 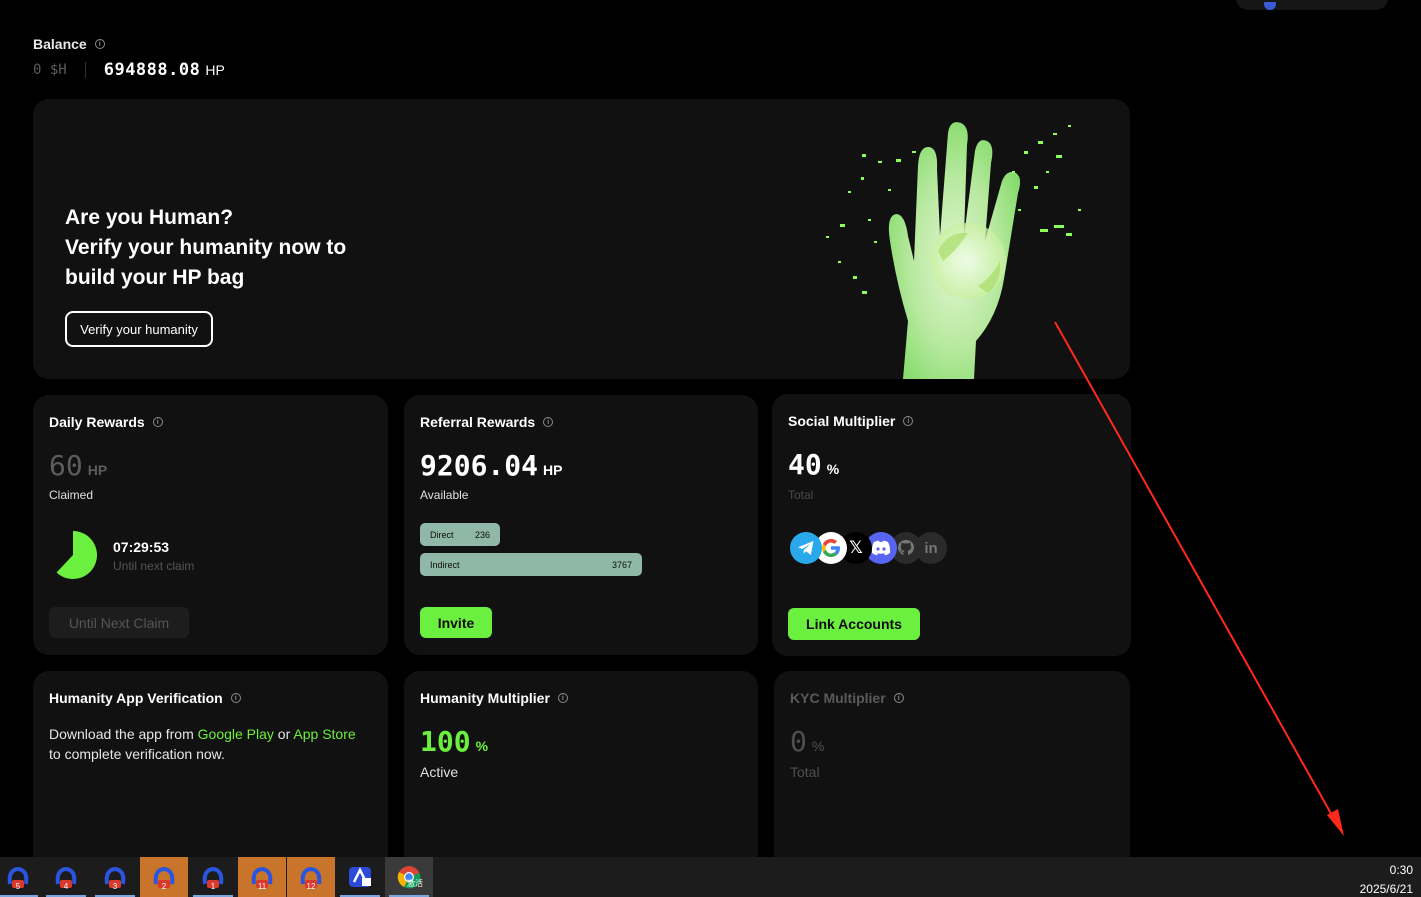 I want to click on humanity-multiplier-card: Humanity Multiplier i 100 % Active, so click(x=581, y=771).